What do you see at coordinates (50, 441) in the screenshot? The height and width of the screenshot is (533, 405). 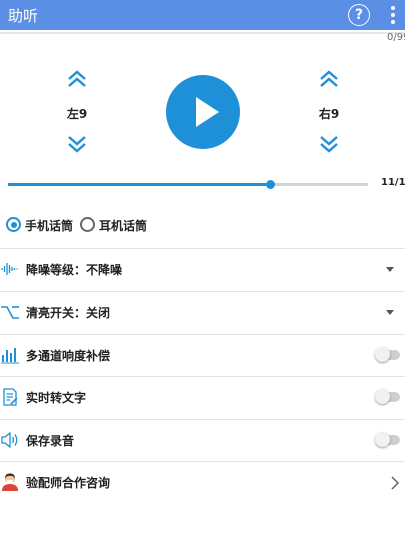 I see `save-recording-label: 保存录音` at bounding box center [50, 441].